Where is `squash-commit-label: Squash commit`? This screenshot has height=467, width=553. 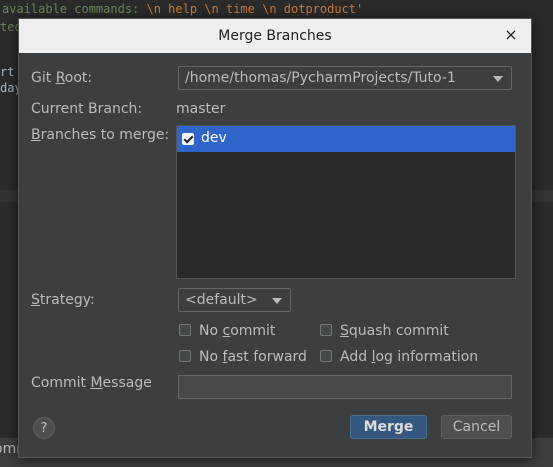 squash-commit-label: Squash commit is located at coordinates (394, 331).